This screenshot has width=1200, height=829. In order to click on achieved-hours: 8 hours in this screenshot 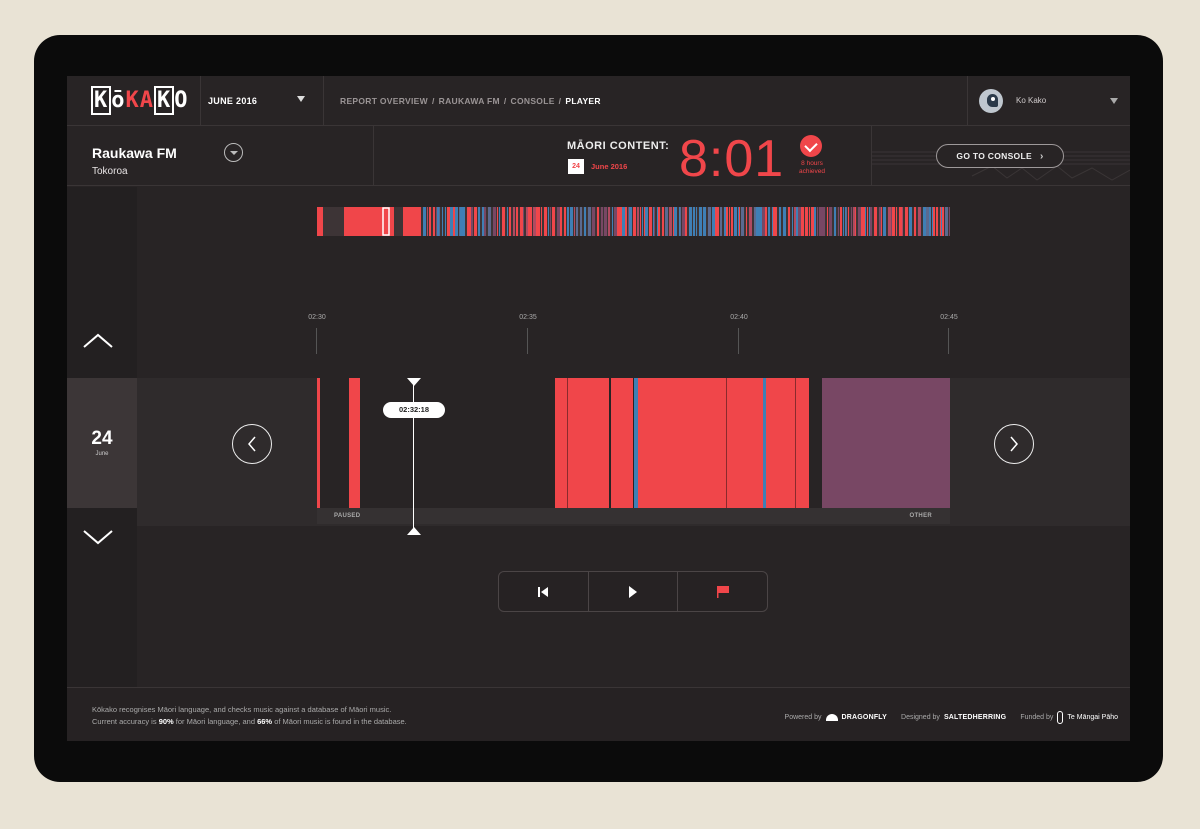, I will do `click(812, 163)`.